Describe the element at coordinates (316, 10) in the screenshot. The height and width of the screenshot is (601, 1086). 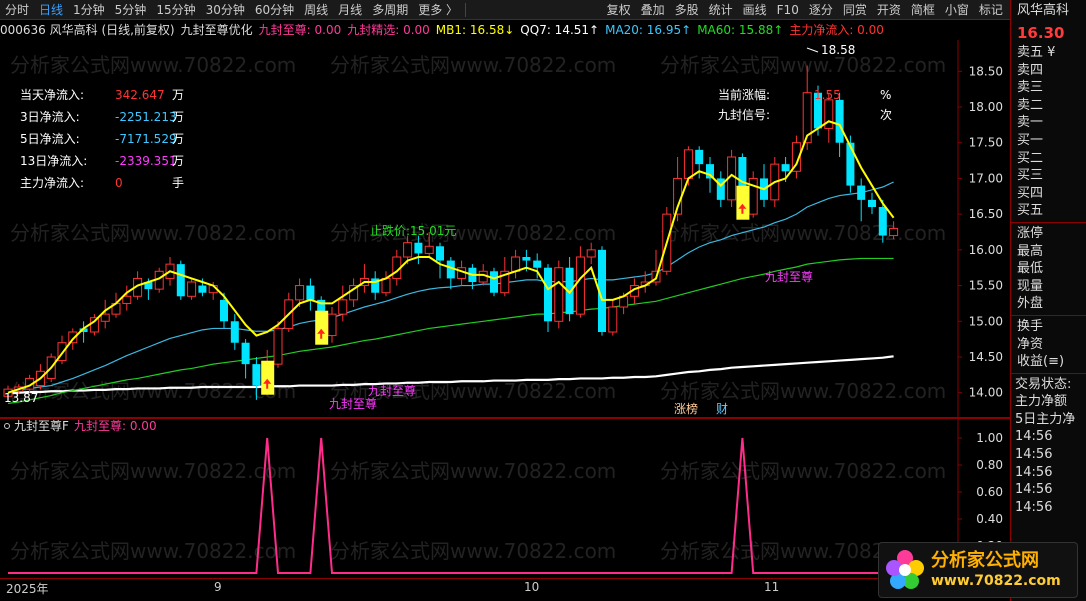
I see `period-tab-7: 周线` at that location.